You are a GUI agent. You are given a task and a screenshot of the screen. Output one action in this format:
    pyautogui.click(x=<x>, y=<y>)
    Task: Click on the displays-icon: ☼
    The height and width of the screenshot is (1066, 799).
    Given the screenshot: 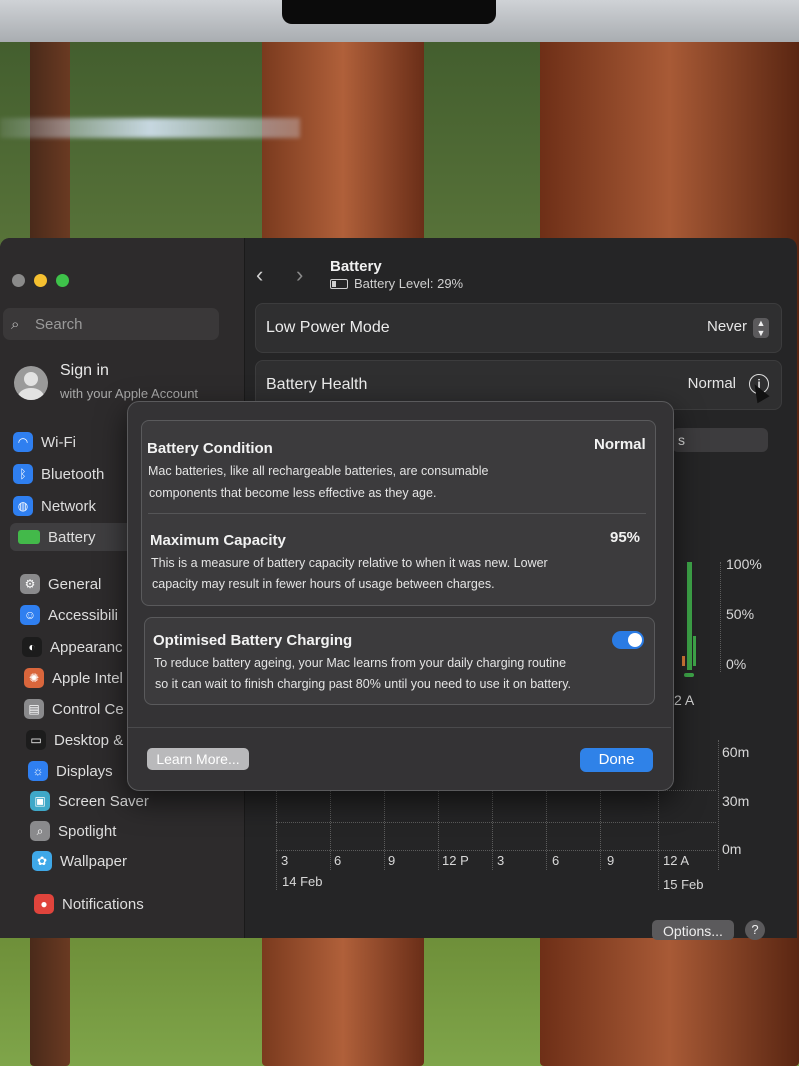 What is the action you would take?
    pyautogui.click(x=38, y=771)
    